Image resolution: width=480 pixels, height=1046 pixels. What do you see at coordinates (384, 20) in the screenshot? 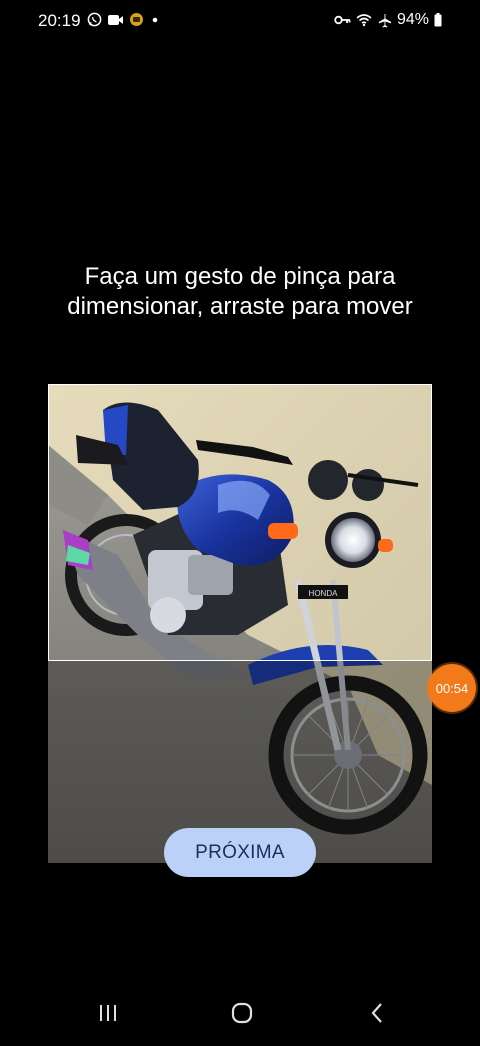
I see `airplane-mode-icon` at bounding box center [384, 20].